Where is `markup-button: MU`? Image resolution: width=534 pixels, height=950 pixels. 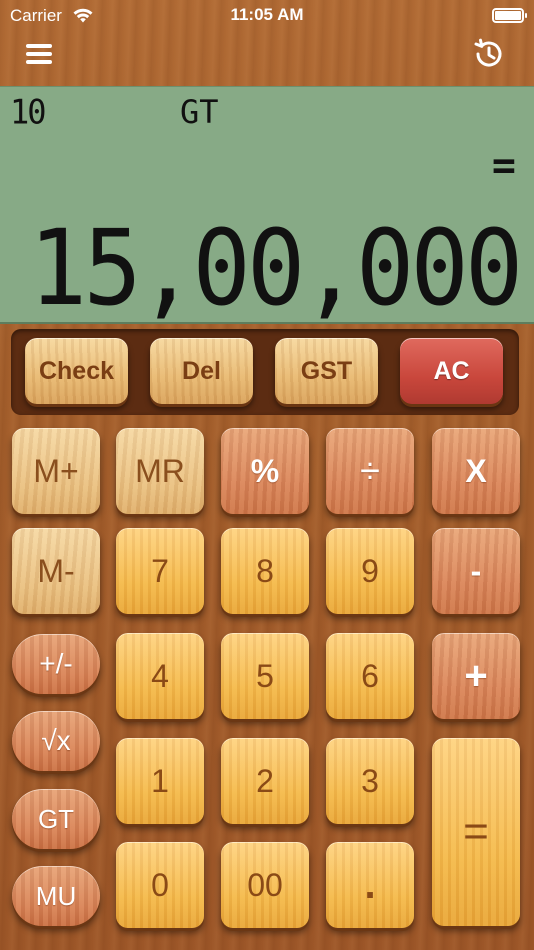
markup-button: MU is located at coordinates (56, 896).